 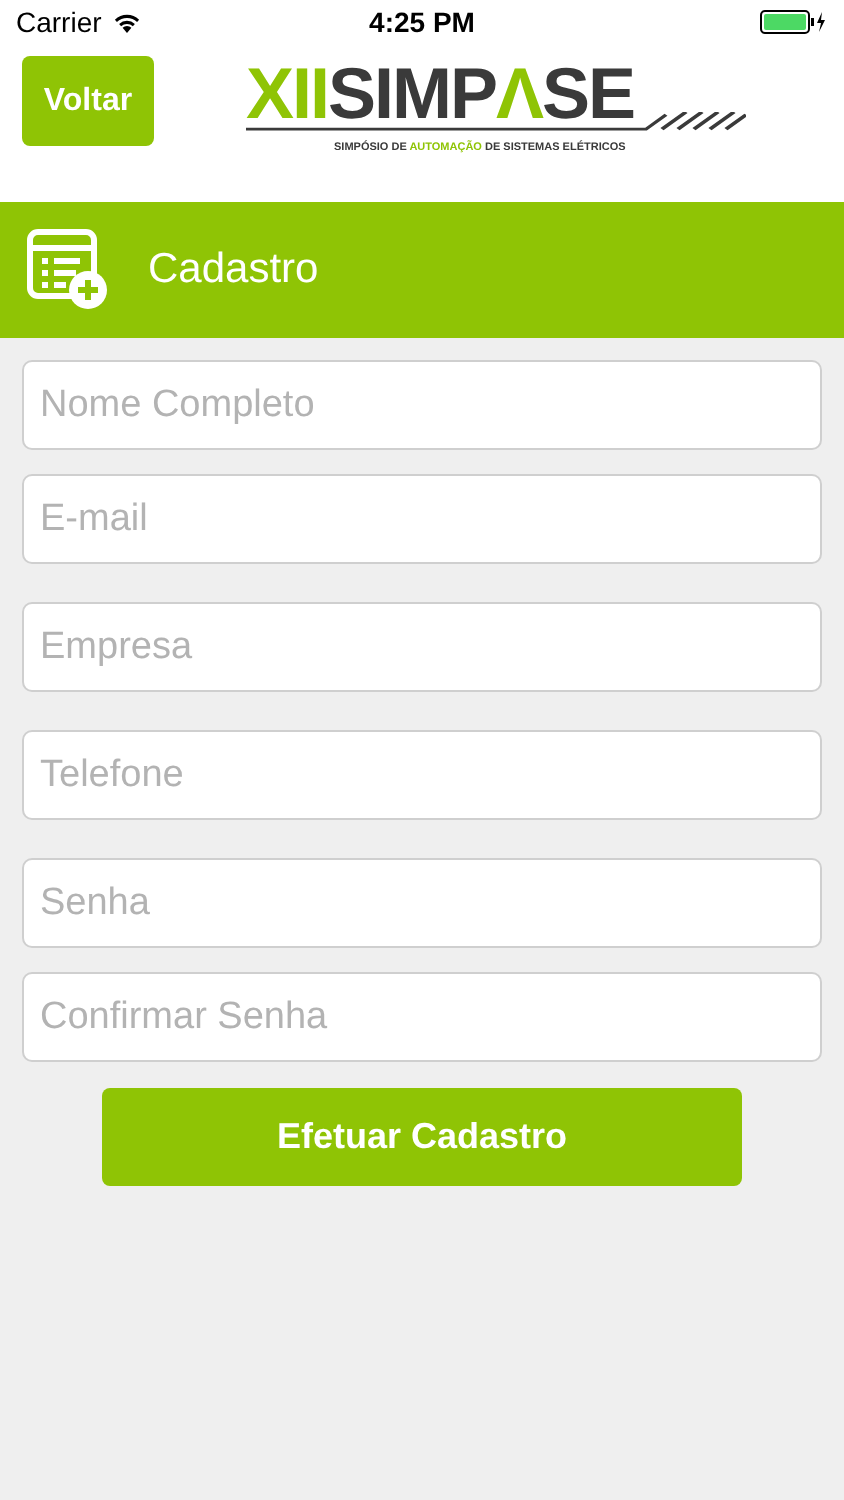 What do you see at coordinates (126, 22) in the screenshot?
I see `wifi-icon` at bounding box center [126, 22].